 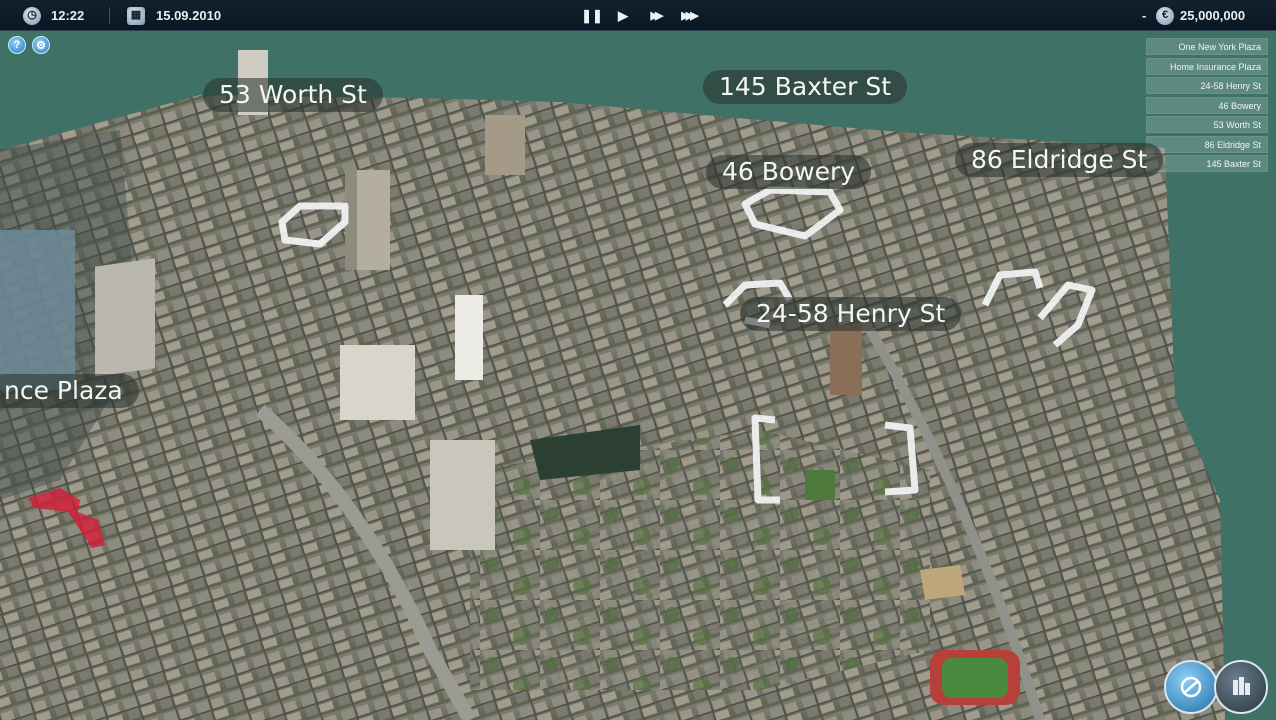 What do you see at coordinates (623, 15) in the screenshot?
I see `play-button: ▶` at bounding box center [623, 15].